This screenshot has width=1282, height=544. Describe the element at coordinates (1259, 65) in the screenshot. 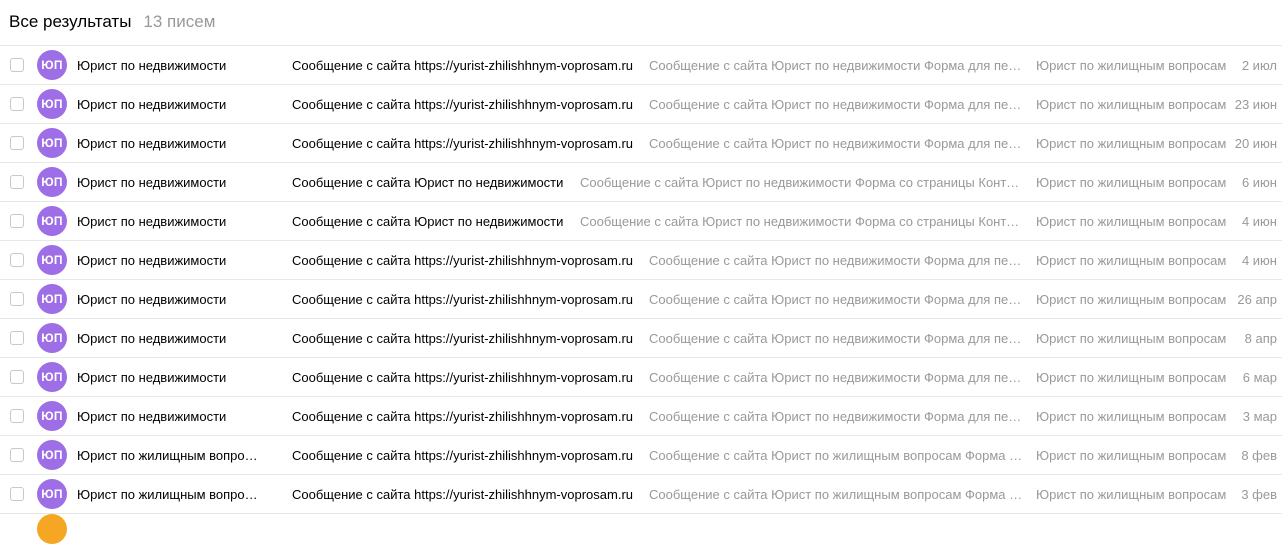

I see `email-date: 2 июл` at that location.